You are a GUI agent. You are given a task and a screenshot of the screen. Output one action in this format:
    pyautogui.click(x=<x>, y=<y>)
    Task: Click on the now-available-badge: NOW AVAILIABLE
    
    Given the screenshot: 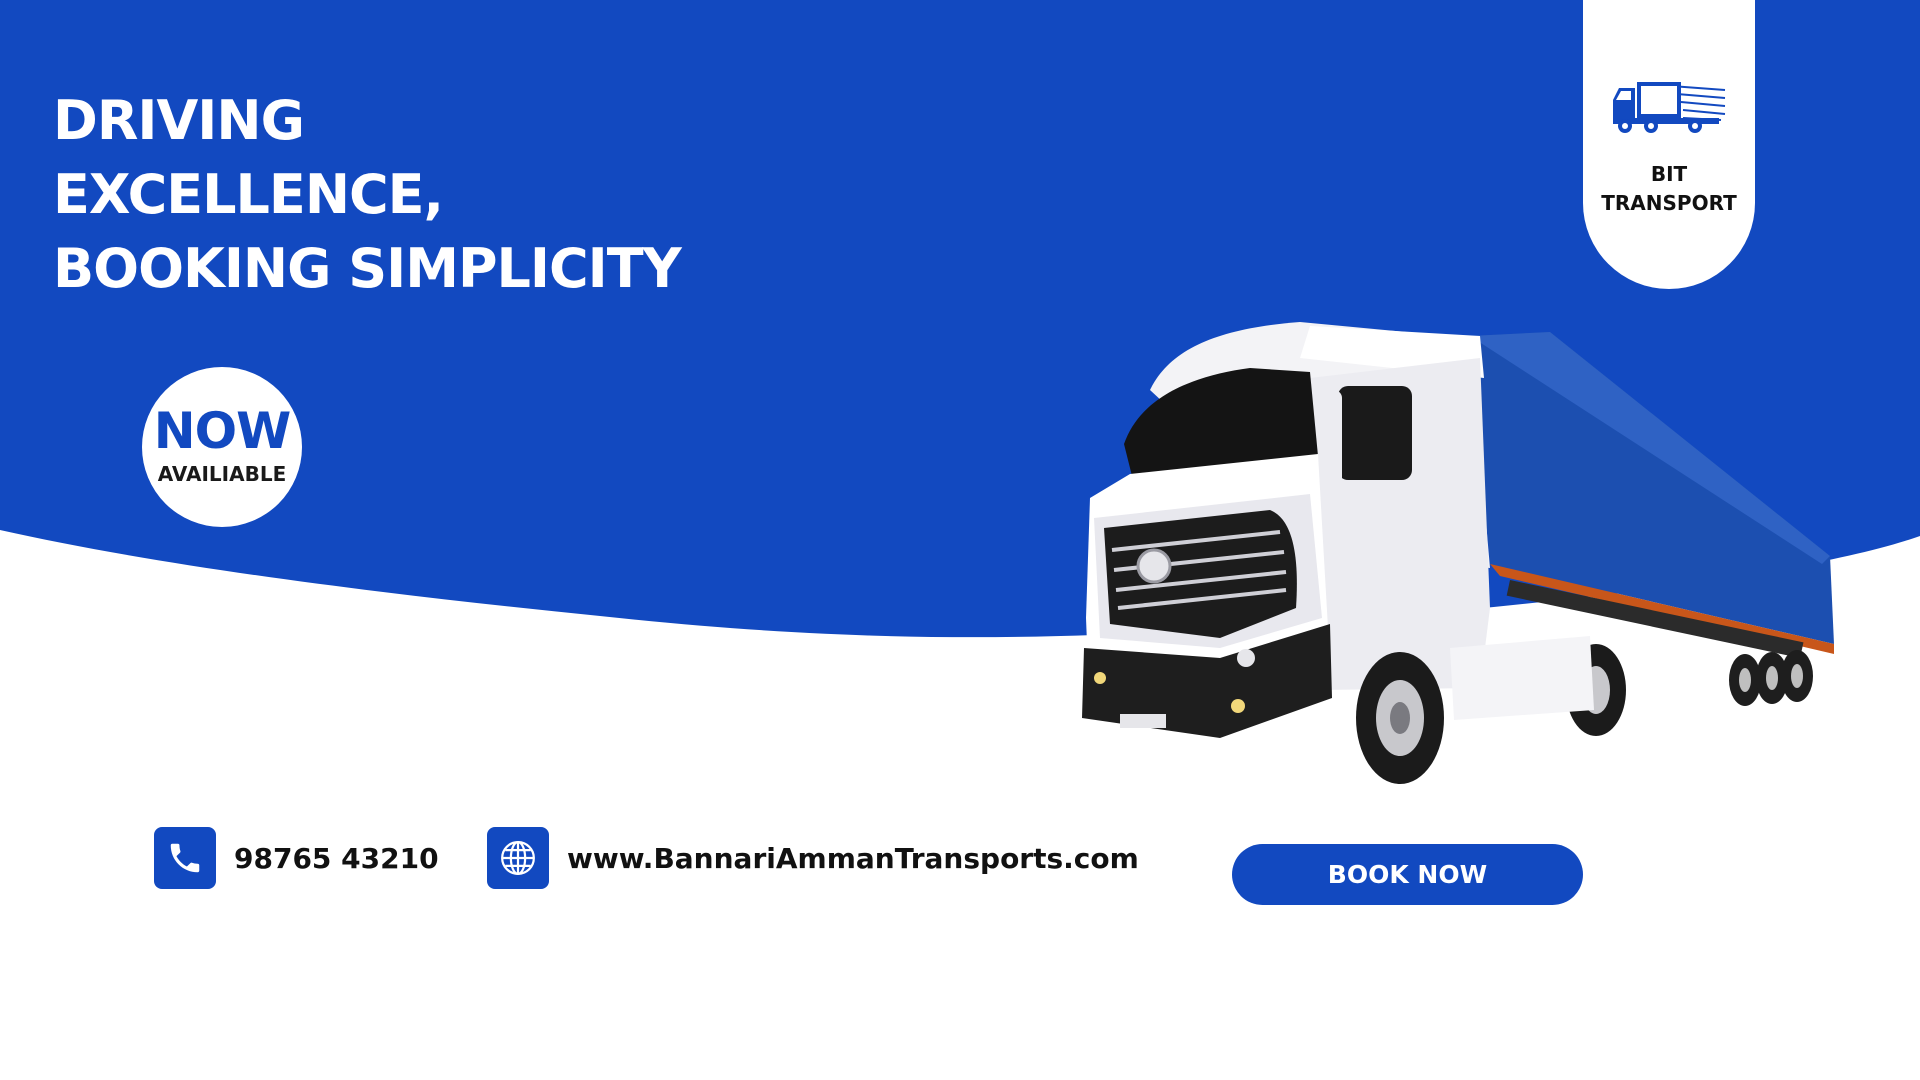 What is the action you would take?
    pyautogui.click(x=222, y=447)
    